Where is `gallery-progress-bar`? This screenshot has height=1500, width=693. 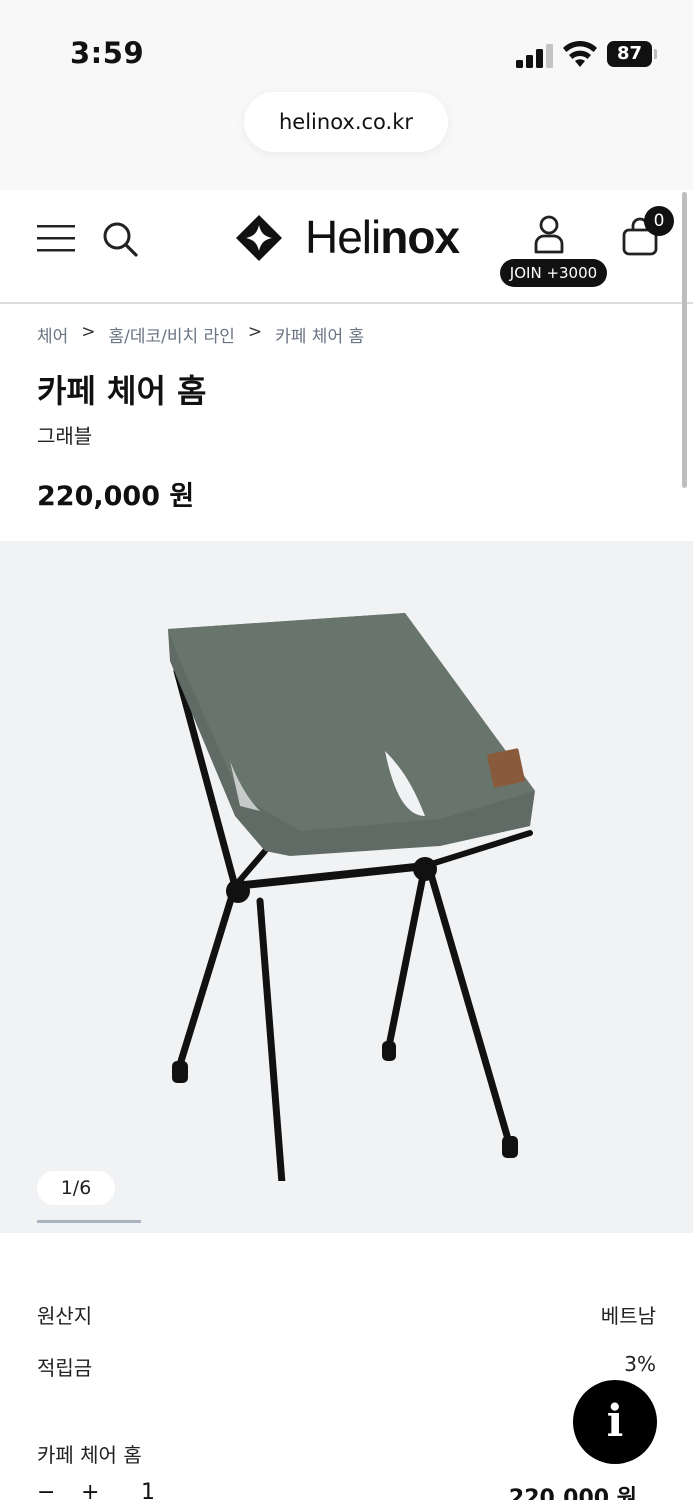
gallery-progress-bar is located at coordinates (89, 1221).